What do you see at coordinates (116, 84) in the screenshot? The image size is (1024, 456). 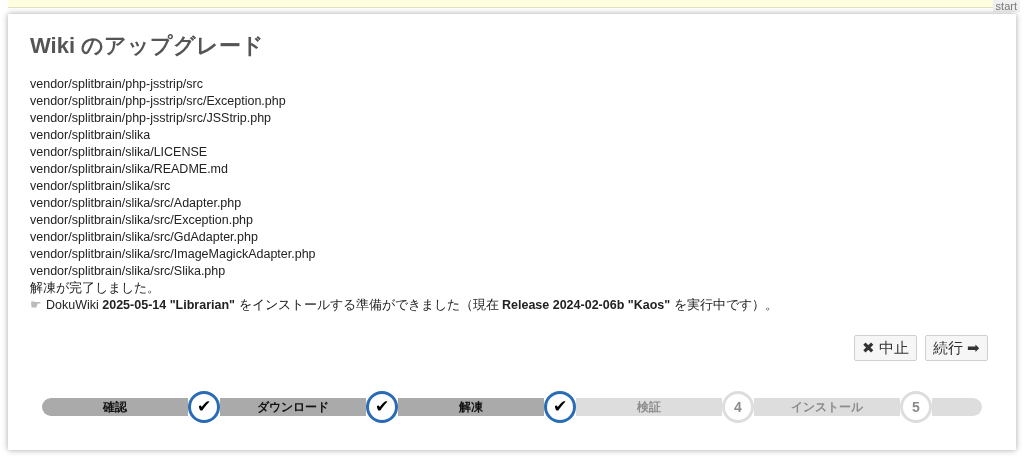 I see `log-line: vendor/splitbrain/php-jsstrip/src` at bounding box center [116, 84].